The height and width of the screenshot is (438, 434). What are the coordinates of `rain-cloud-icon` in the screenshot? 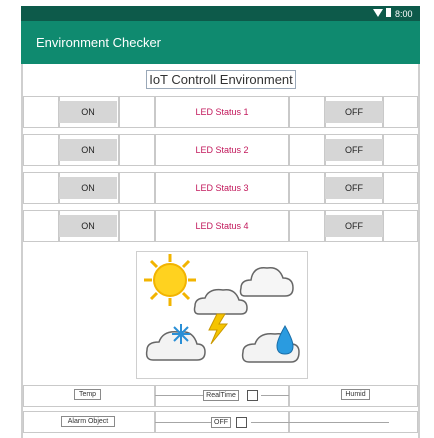 It's located at (270, 343).